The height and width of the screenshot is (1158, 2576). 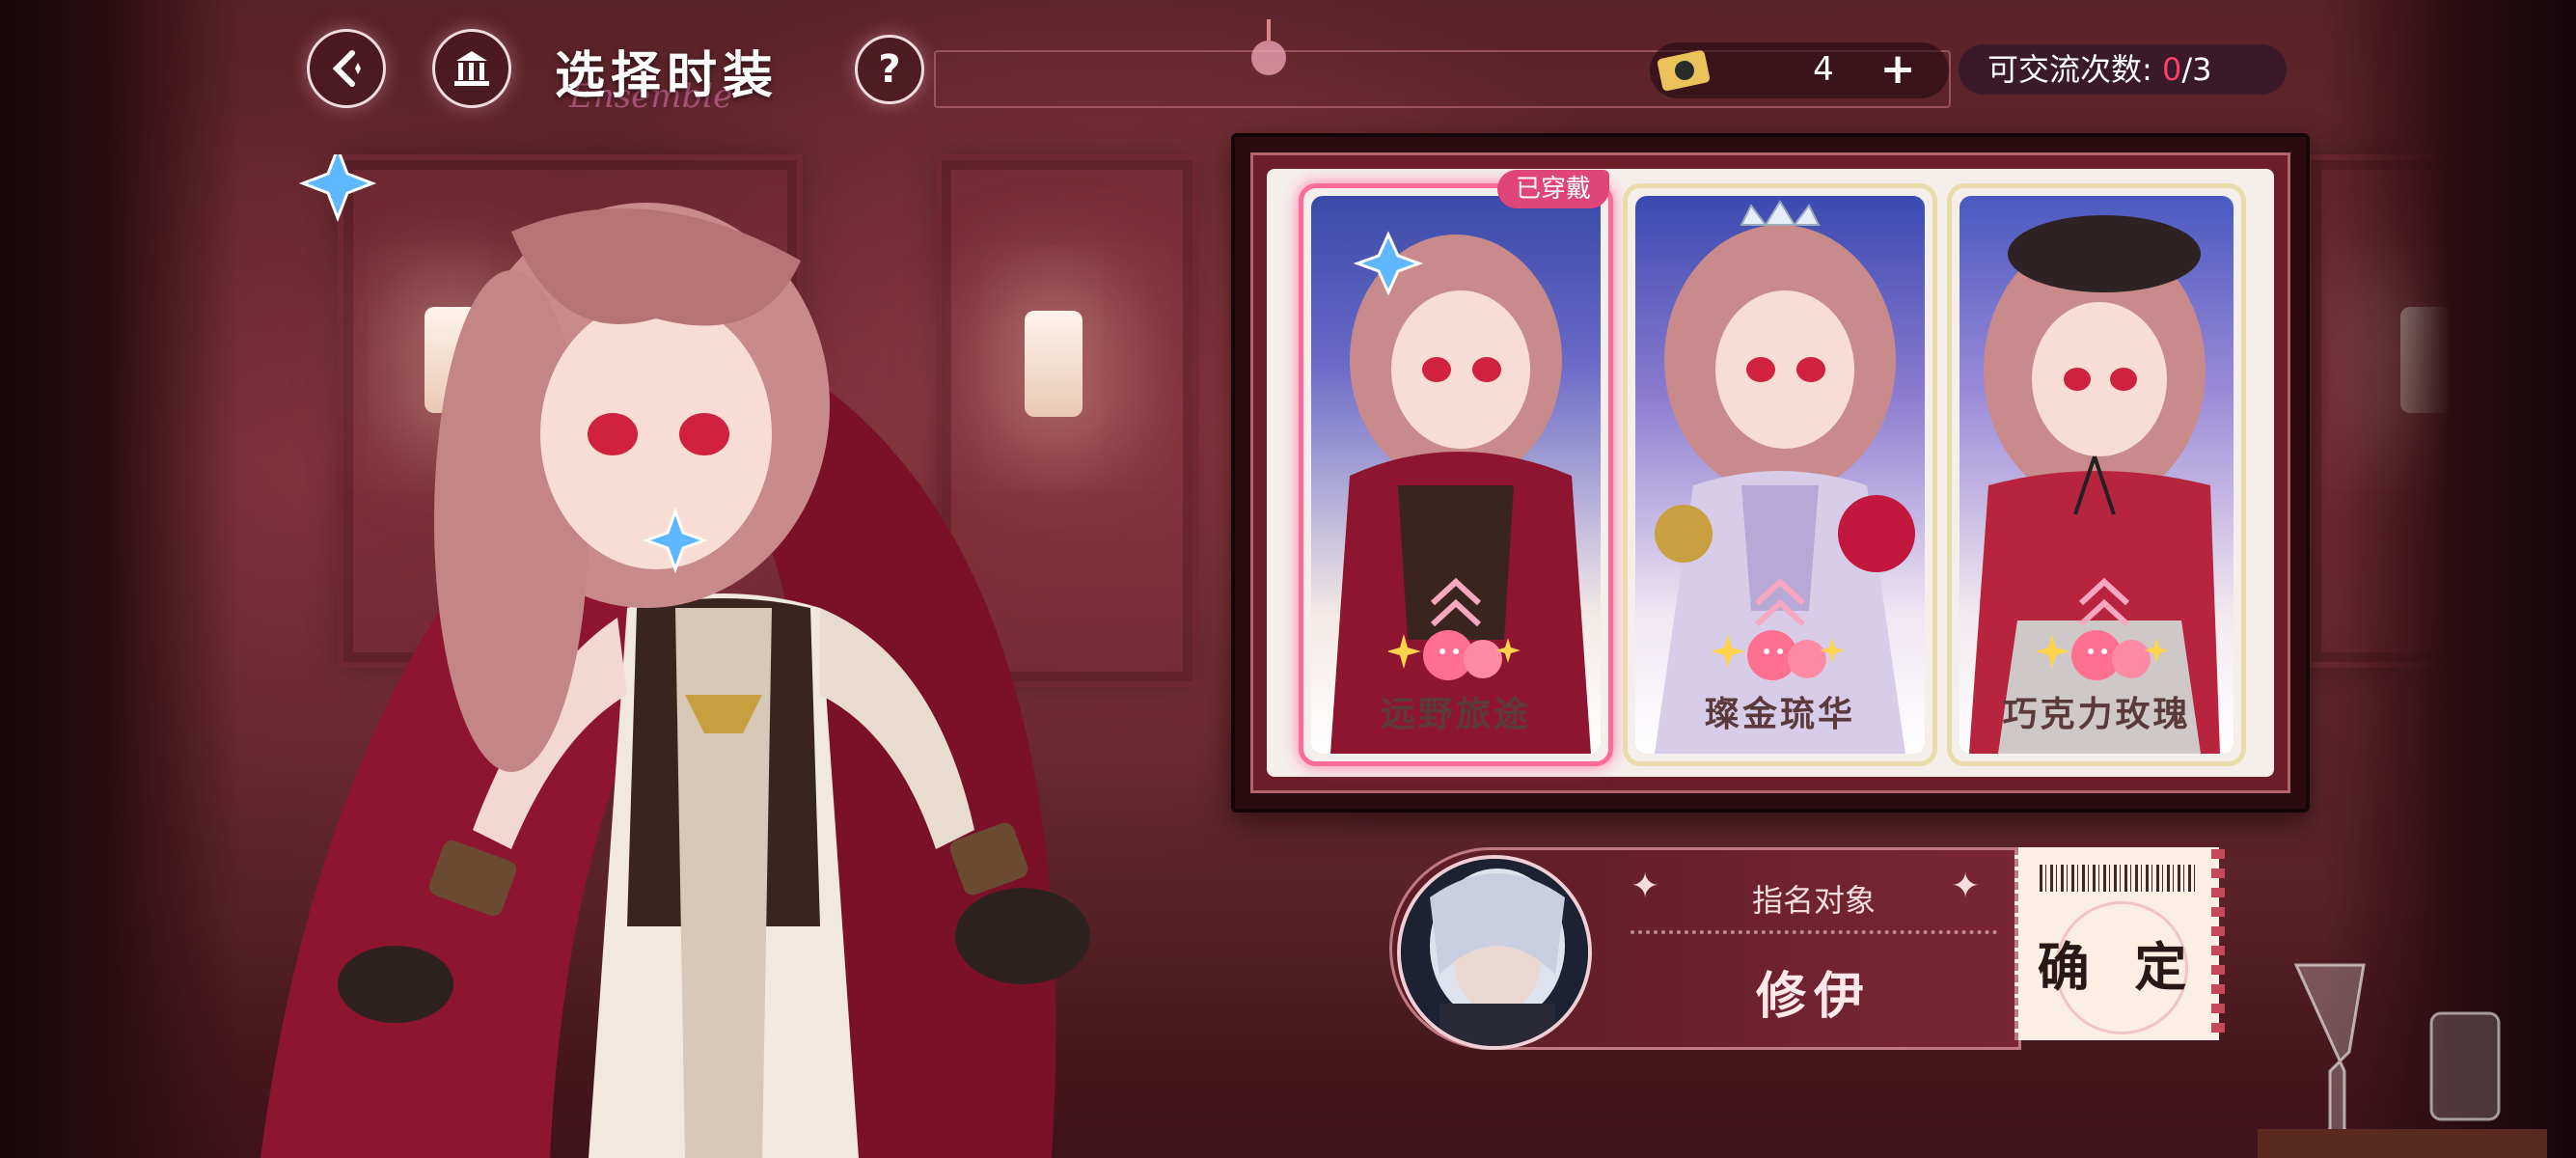 I want to click on barcode-decoration, so click(x=2119, y=878).